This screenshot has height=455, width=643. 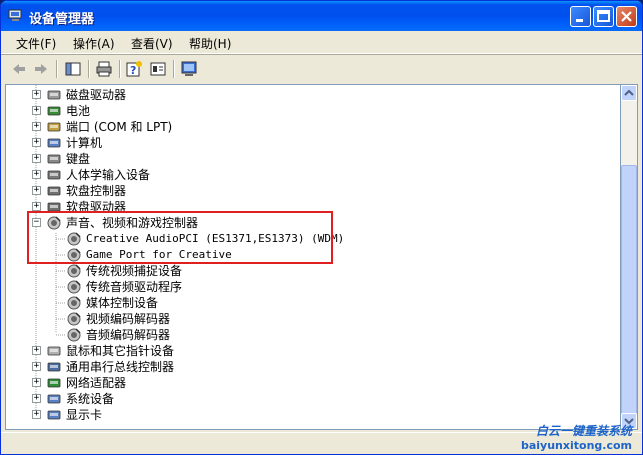 I want to click on watermark: 白云一键重装系统 baiyunxitong.com, so click(x=576, y=437).